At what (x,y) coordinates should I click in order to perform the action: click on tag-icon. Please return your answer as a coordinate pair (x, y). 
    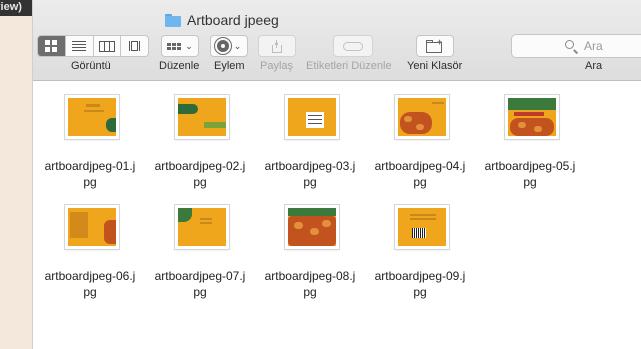
    Looking at the image, I should click on (353, 46).